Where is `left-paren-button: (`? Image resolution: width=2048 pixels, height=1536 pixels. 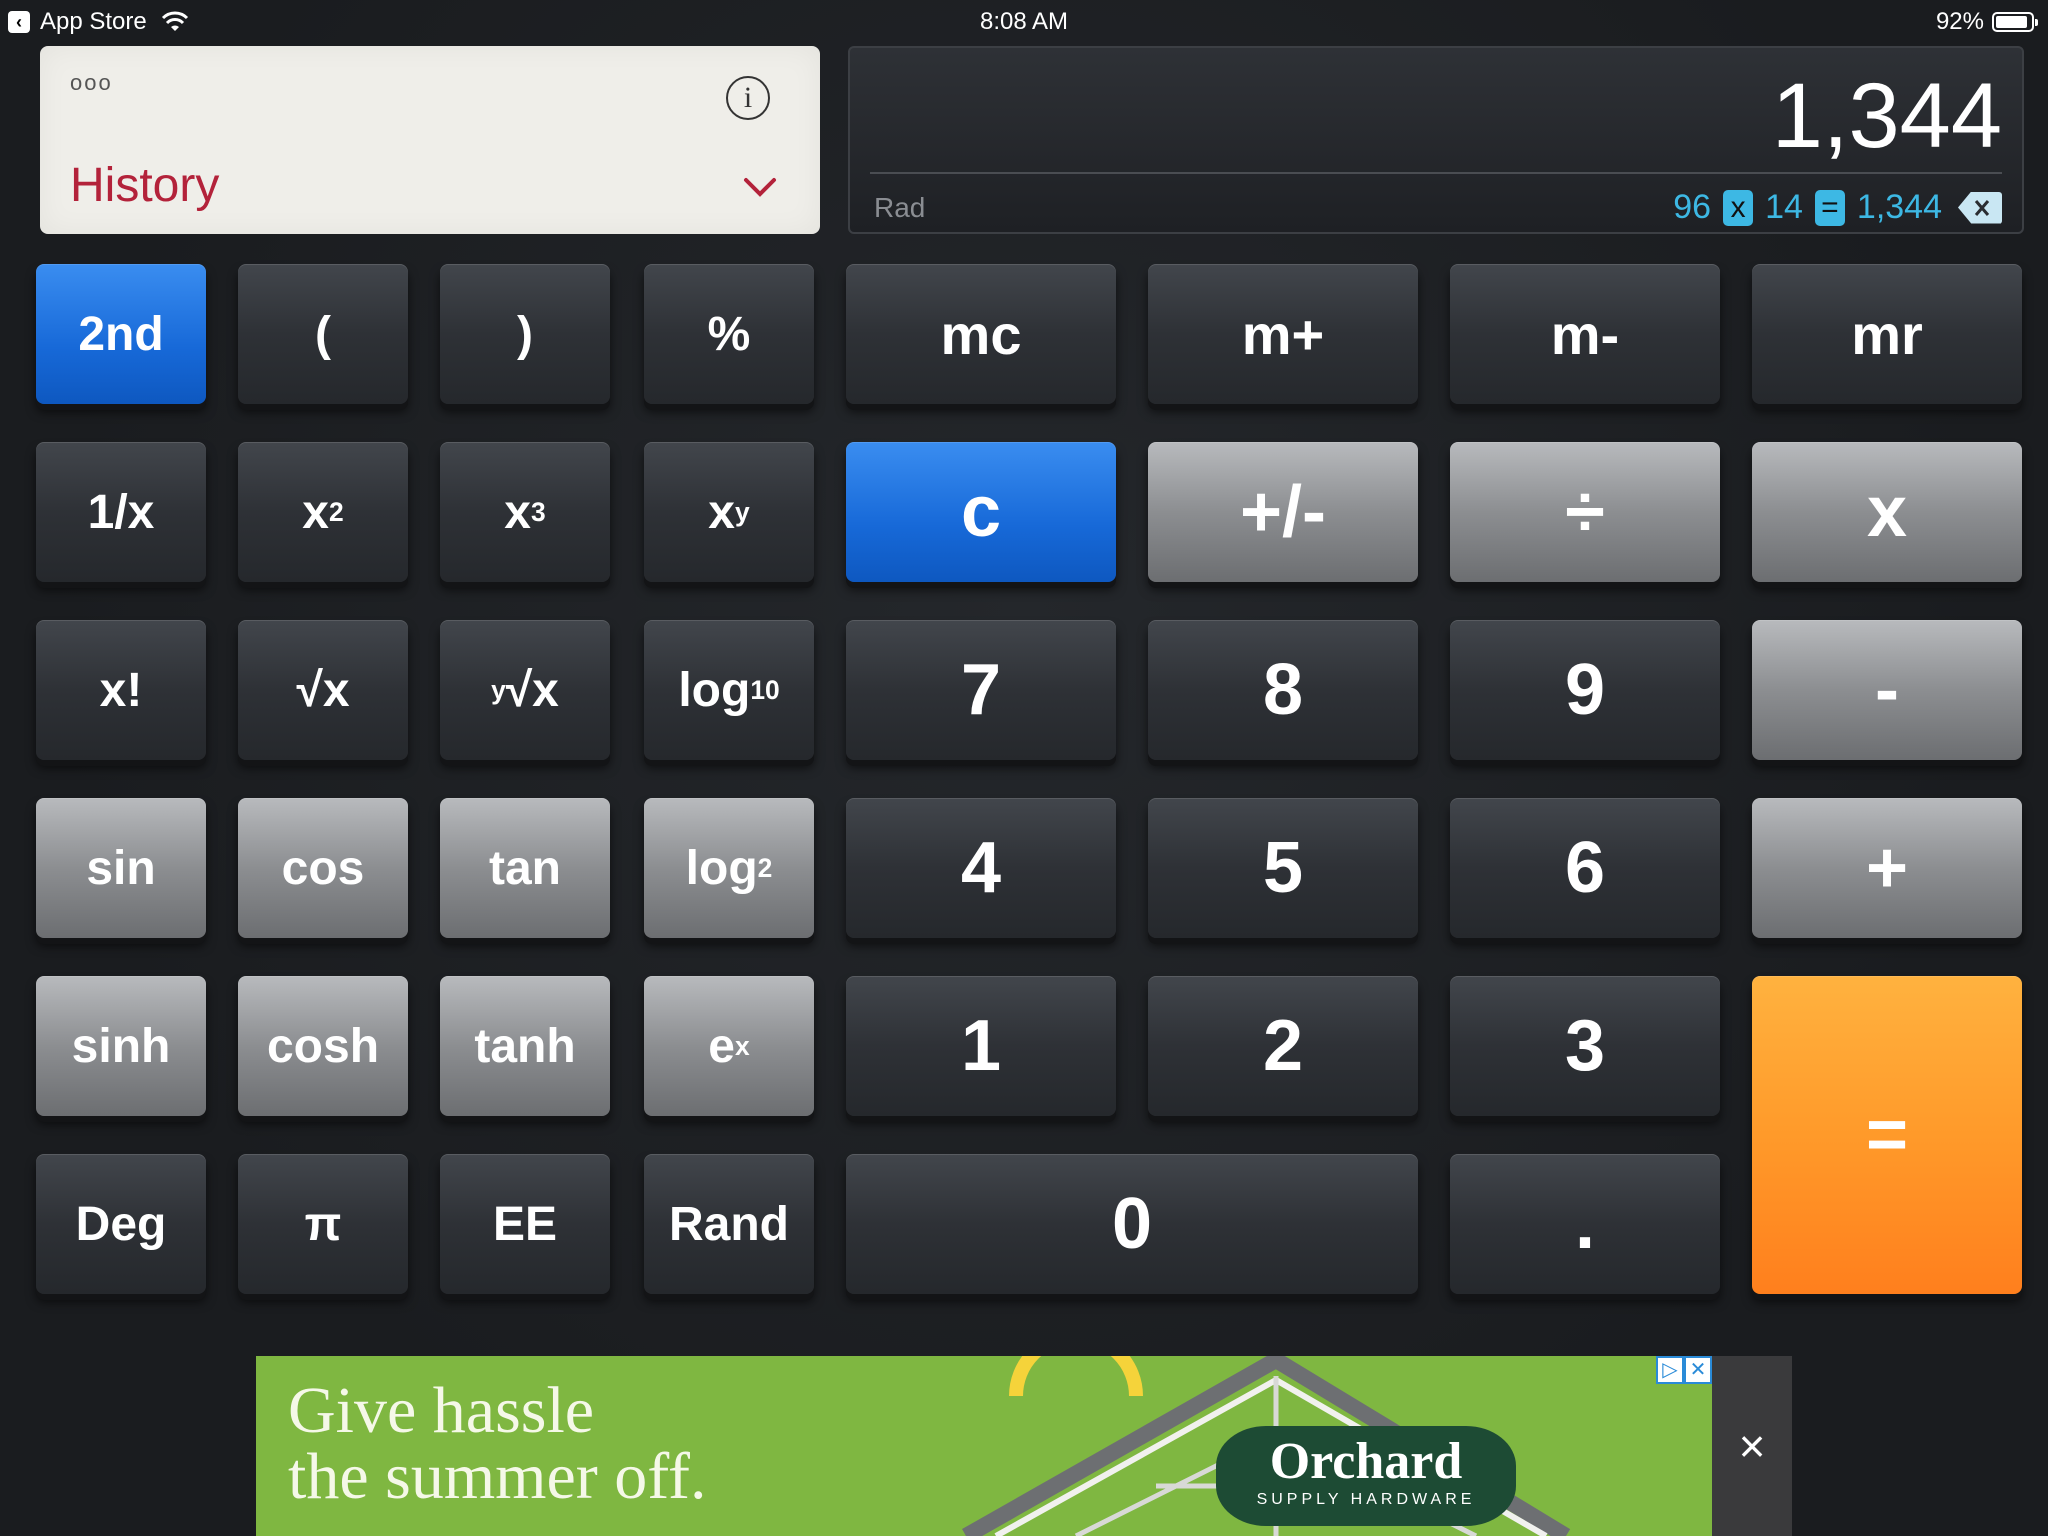 left-paren-button: ( is located at coordinates (323, 334).